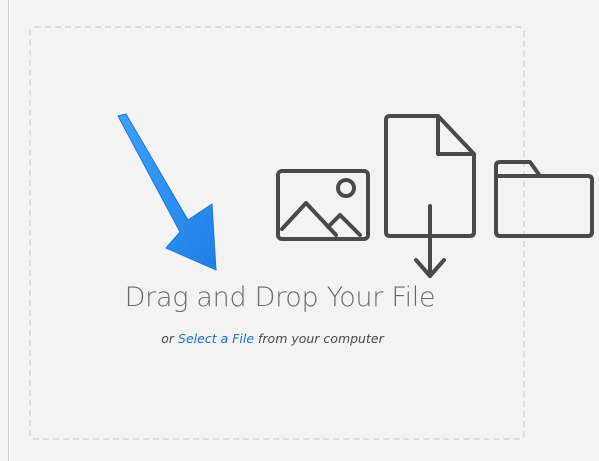  I want to click on folder-icon, so click(545, 199).